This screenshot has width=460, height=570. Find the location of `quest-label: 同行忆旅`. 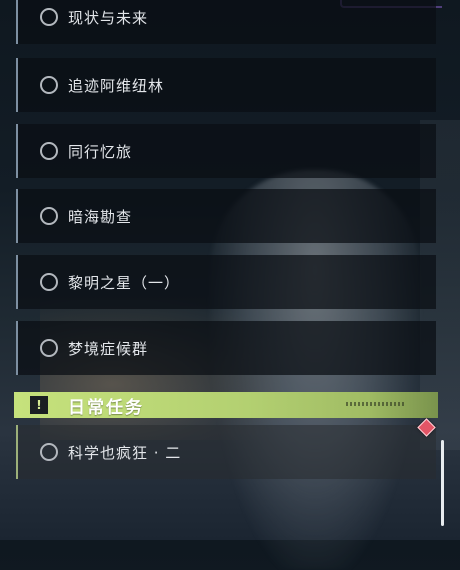

quest-label: 同行忆旅 is located at coordinates (100, 151).